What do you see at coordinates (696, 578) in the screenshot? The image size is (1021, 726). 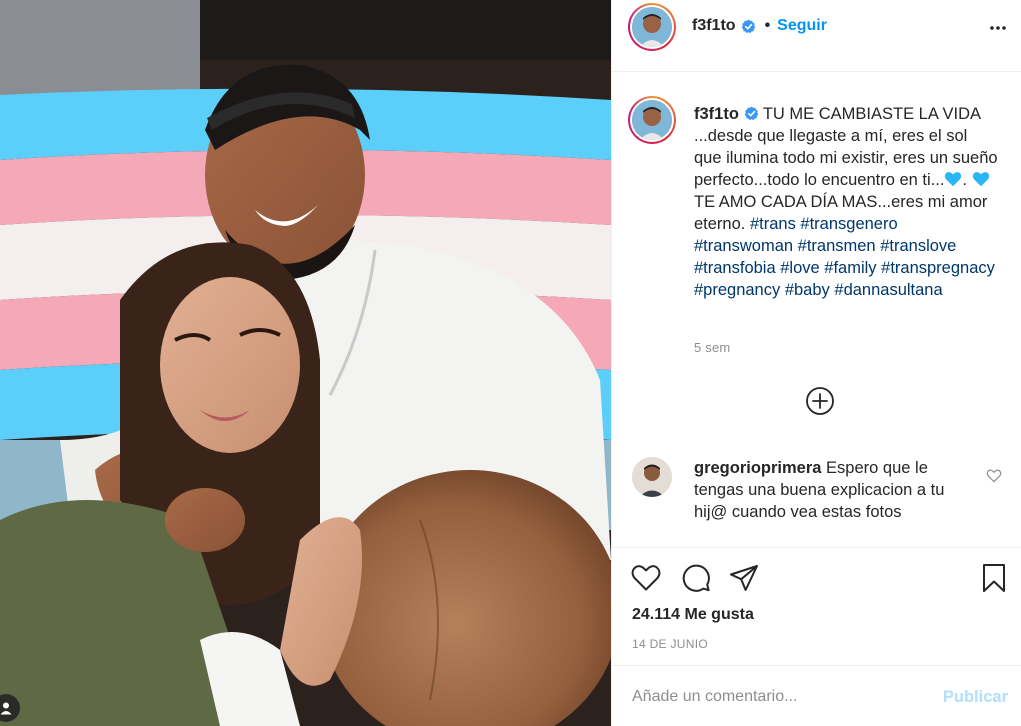 I see `comment-bubble-icon` at bounding box center [696, 578].